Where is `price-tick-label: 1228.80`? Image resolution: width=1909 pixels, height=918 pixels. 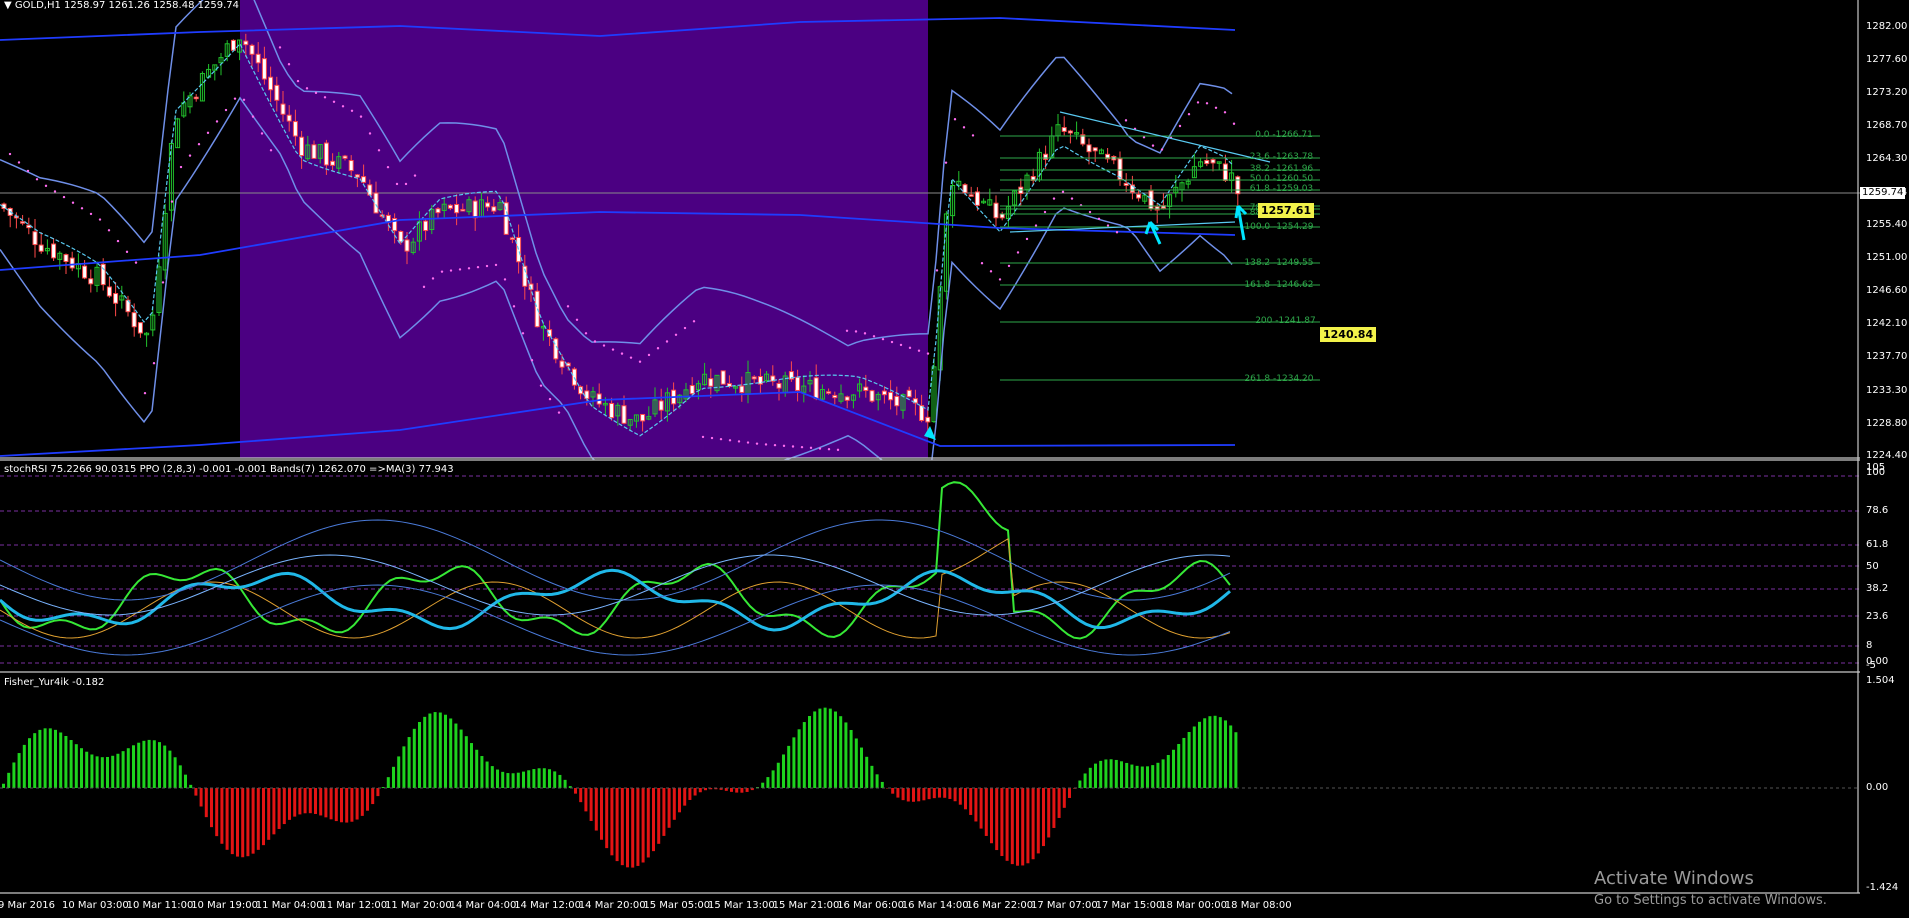 price-tick-label: 1228.80 is located at coordinates (1887, 423).